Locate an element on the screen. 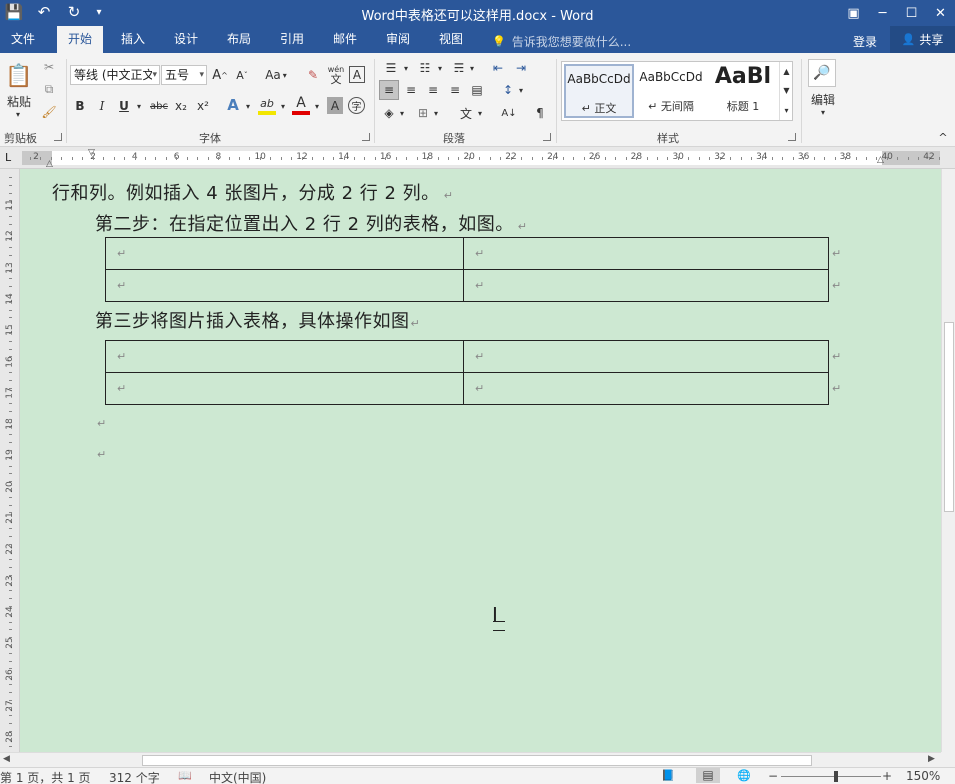 The image size is (955, 784). word-count: 312 个字 is located at coordinates (134, 776).